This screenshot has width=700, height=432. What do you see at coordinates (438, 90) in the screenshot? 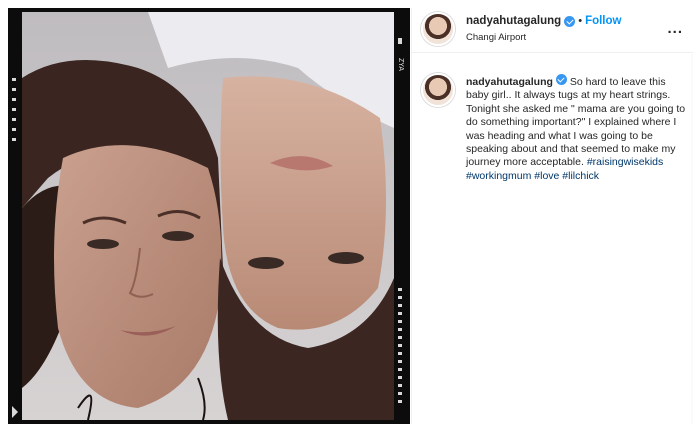
I see `caption-avatar` at bounding box center [438, 90].